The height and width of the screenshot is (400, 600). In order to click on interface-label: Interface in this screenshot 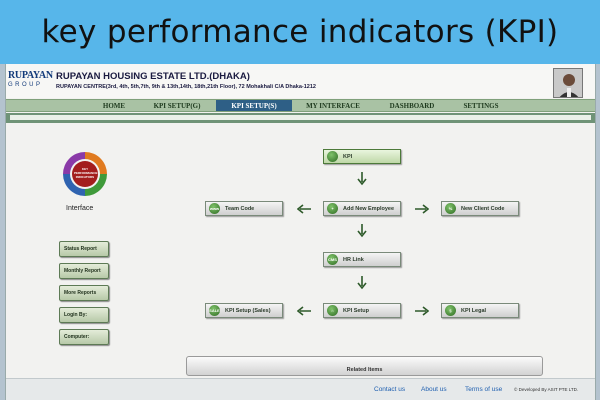, I will do `click(80, 208)`.